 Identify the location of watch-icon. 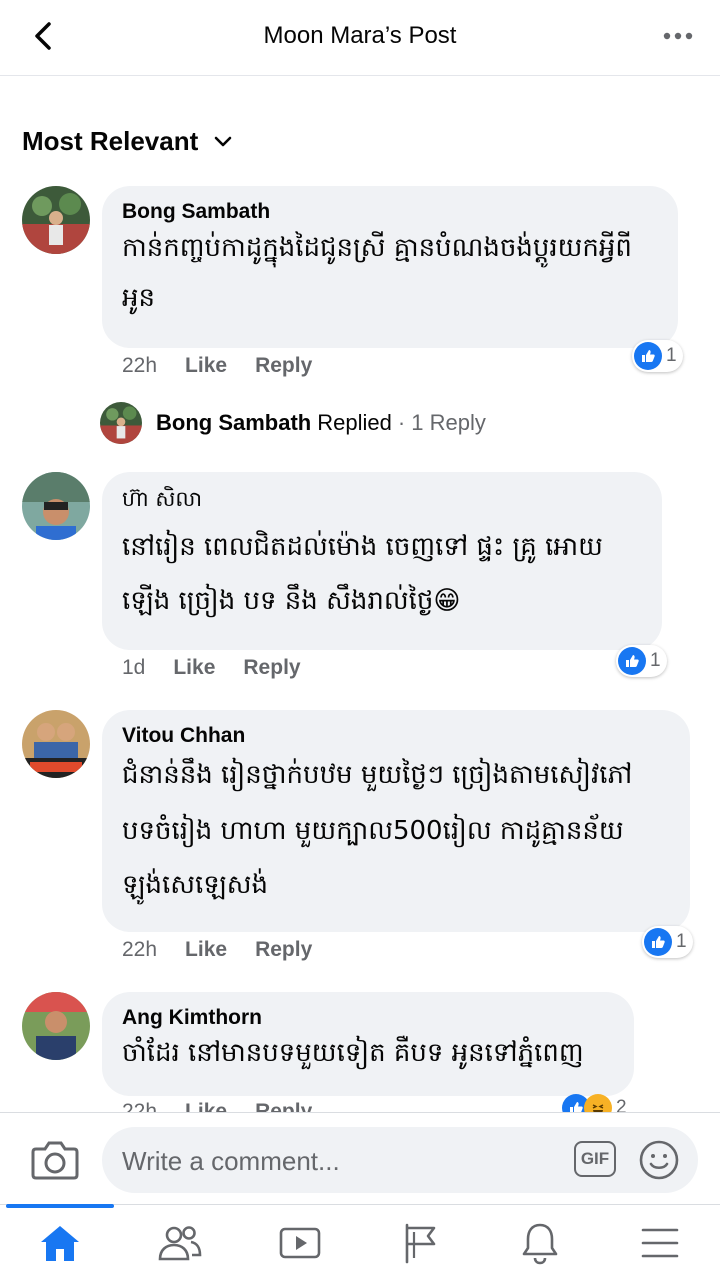
(300, 1242).